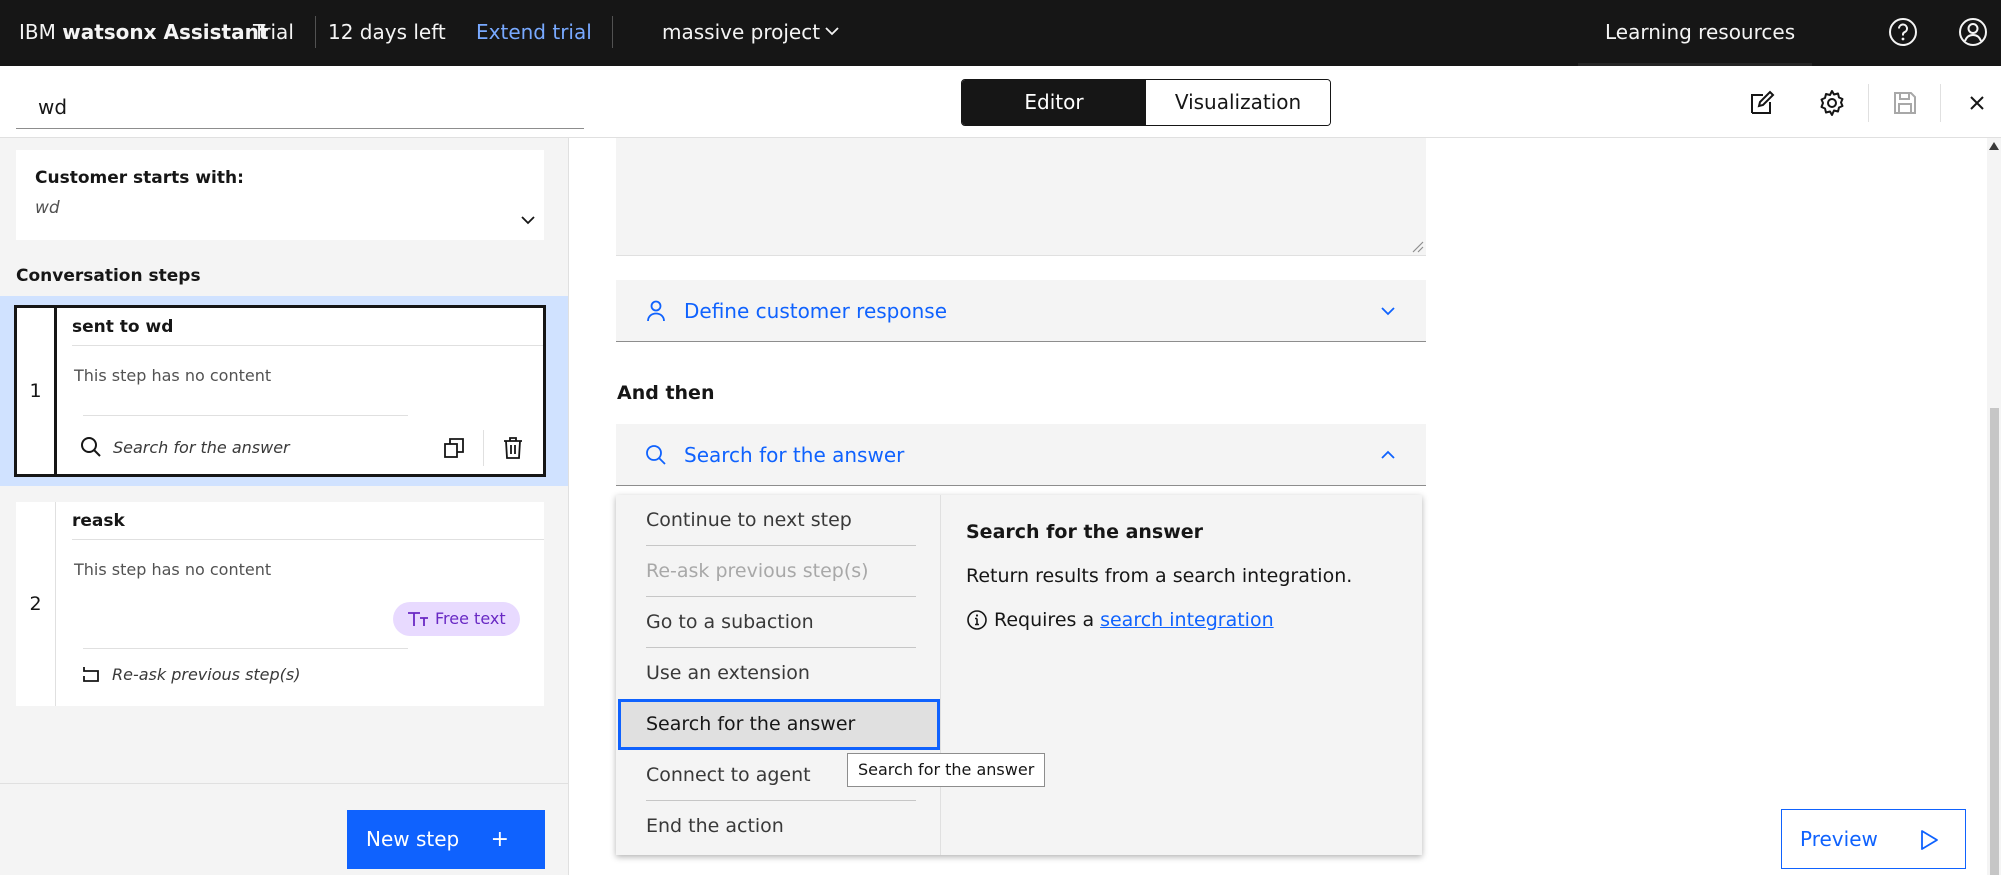 The height and width of the screenshot is (875, 2001). I want to click on step-title: sent to wd, so click(307, 327).